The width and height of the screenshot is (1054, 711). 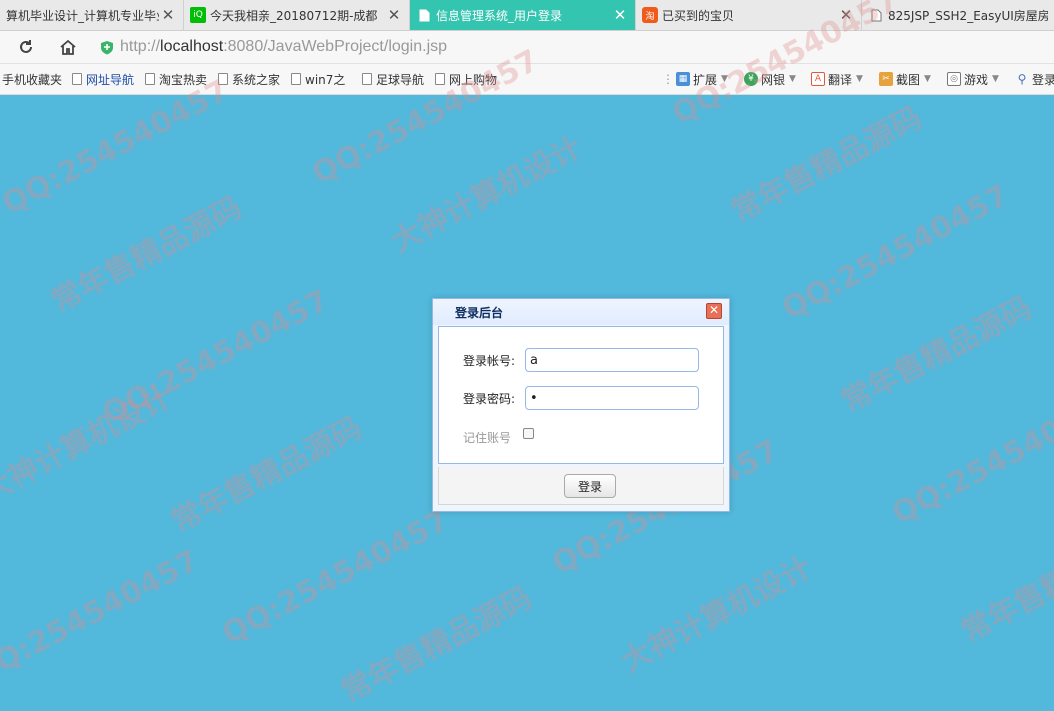 I want to click on extension-extend: ▦ 扩展 ▼, so click(x=702, y=79).